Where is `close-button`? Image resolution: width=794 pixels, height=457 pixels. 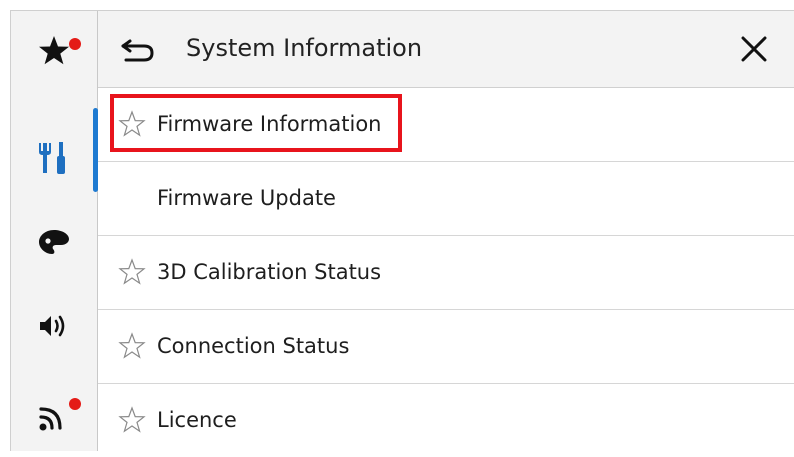
close-button is located at coordinates (754, 49).